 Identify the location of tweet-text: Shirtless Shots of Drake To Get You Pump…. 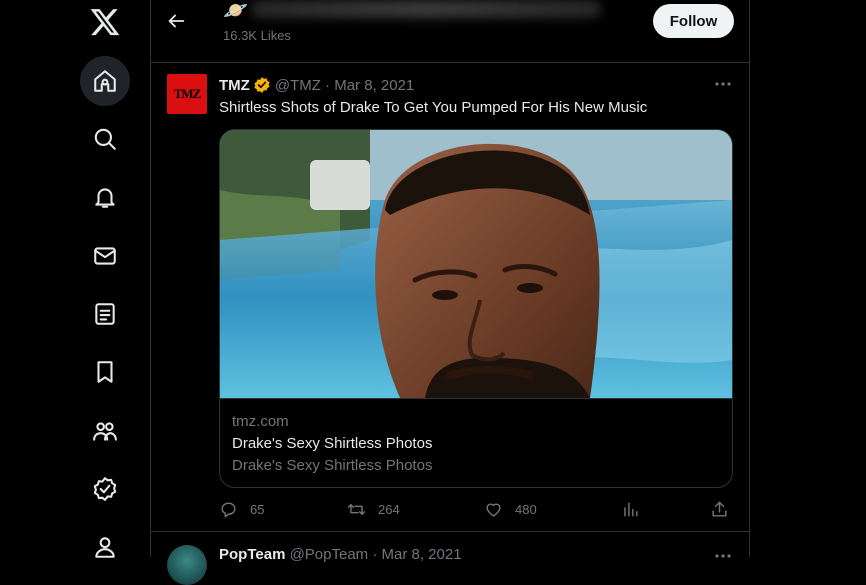
(433, 107).